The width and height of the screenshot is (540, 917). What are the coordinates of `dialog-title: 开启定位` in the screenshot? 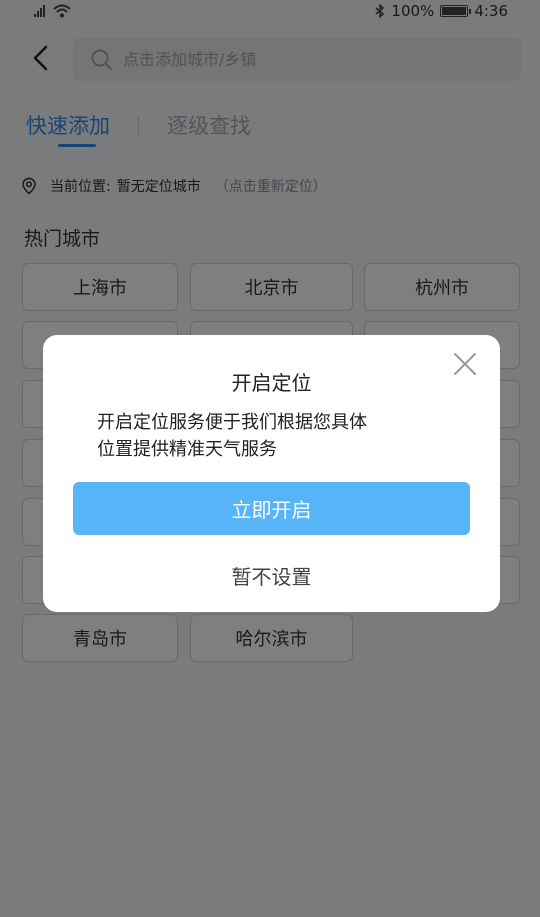 It's located at (271, 383).